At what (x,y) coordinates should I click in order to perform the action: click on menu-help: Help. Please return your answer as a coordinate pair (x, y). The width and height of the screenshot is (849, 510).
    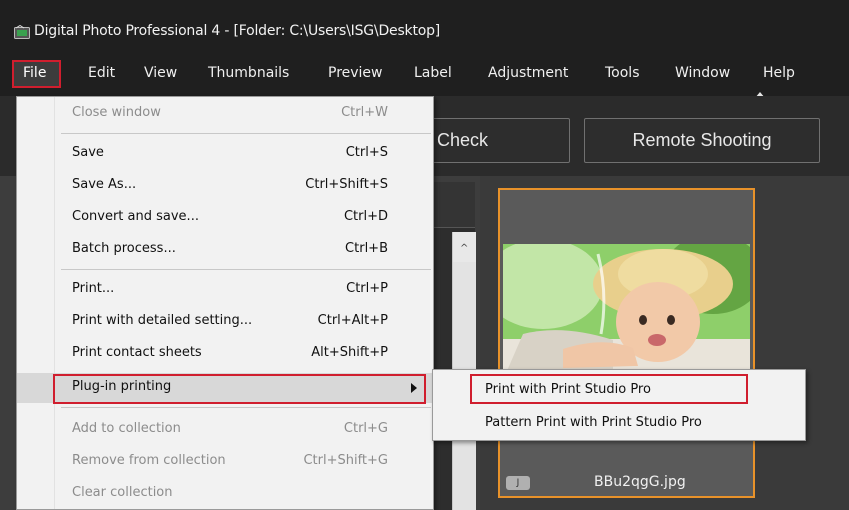
    Looking at the image, I should click on (779, 73).